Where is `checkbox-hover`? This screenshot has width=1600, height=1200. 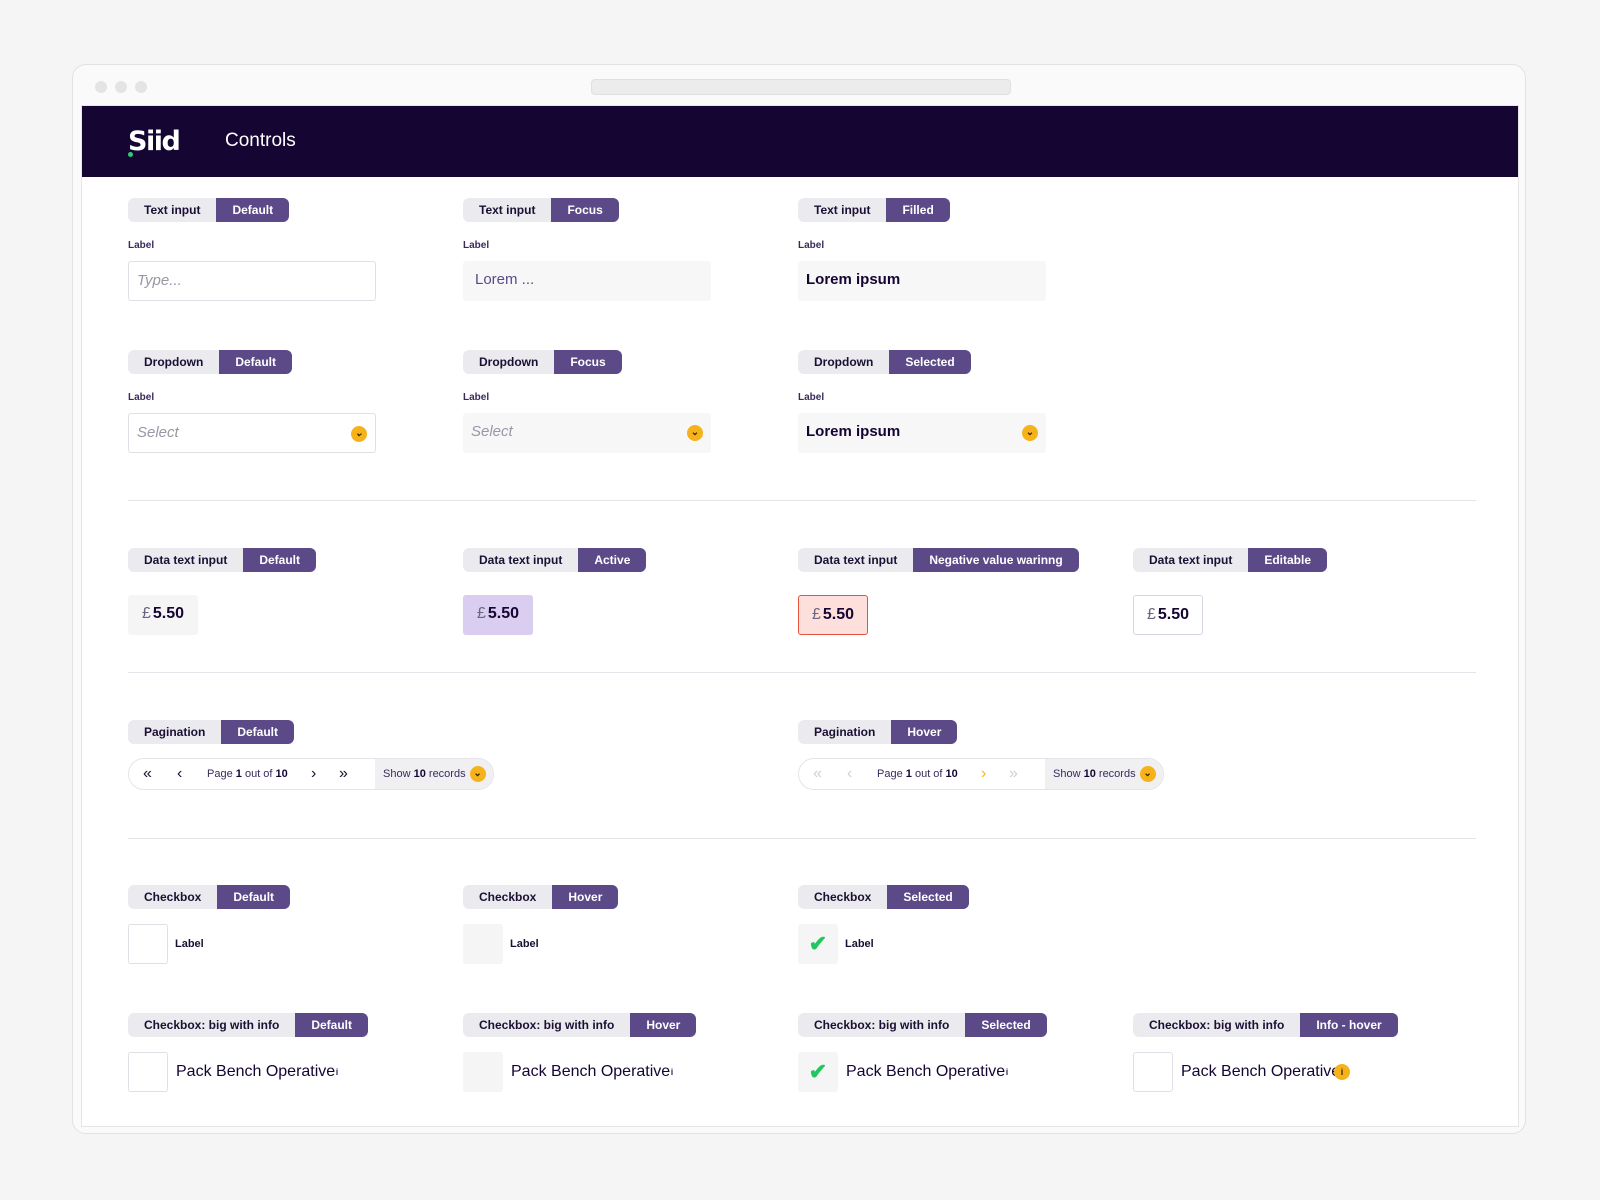 checkbox-hover is located at coordinates (483, 944).